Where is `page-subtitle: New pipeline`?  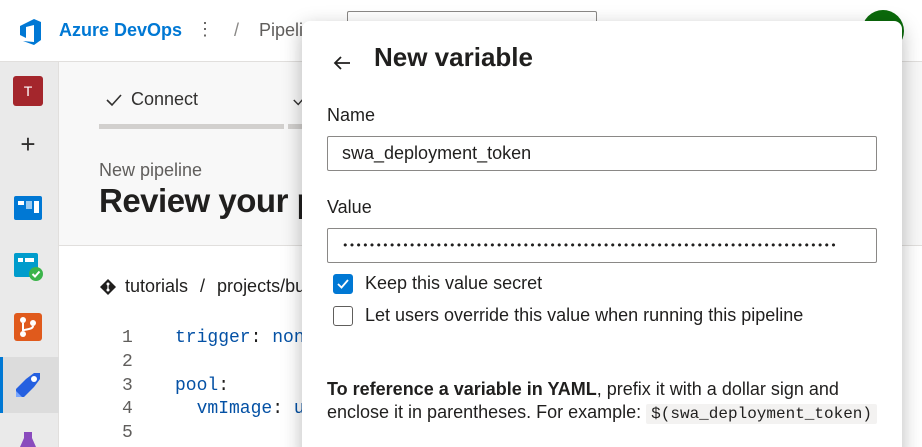
page-subtitle: New pipeline is located at coordinates (151, 170).